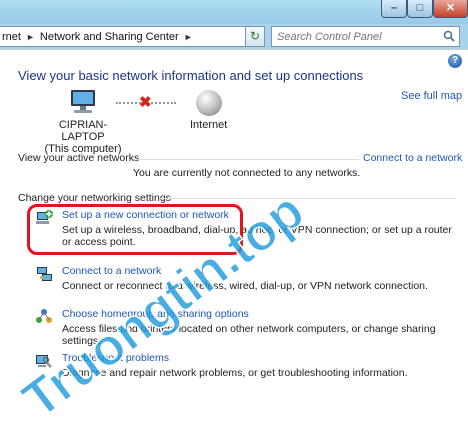 Image resolution: width=468 pixels, height=425 pixels. Describe the element at coordinates (115, 358) in the screenshot. I see `troubleshoot-link: Troubleshoot problems` at that location.